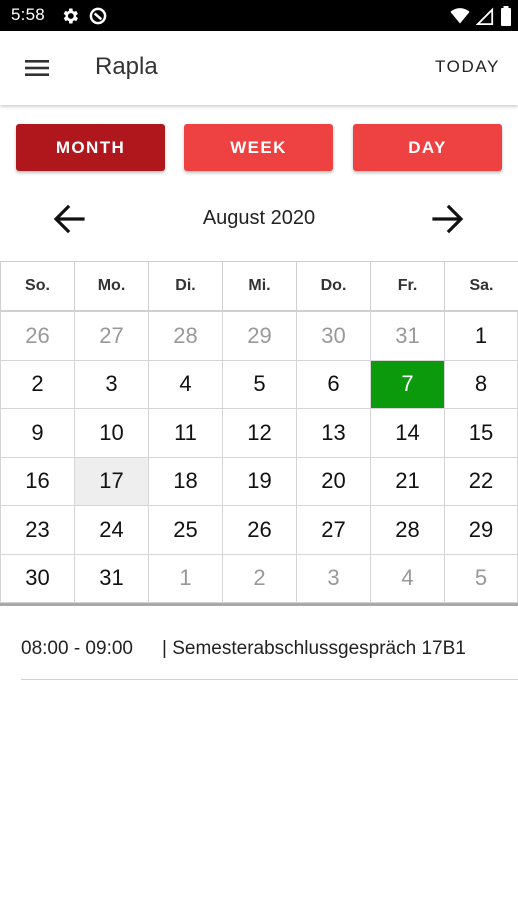 This screenshot has width=518, height=920. What do you see at coordinates (259, 68) in the screenshot?
I see `app-bar: Rapla TODAY` at bounding box center [259, 68].